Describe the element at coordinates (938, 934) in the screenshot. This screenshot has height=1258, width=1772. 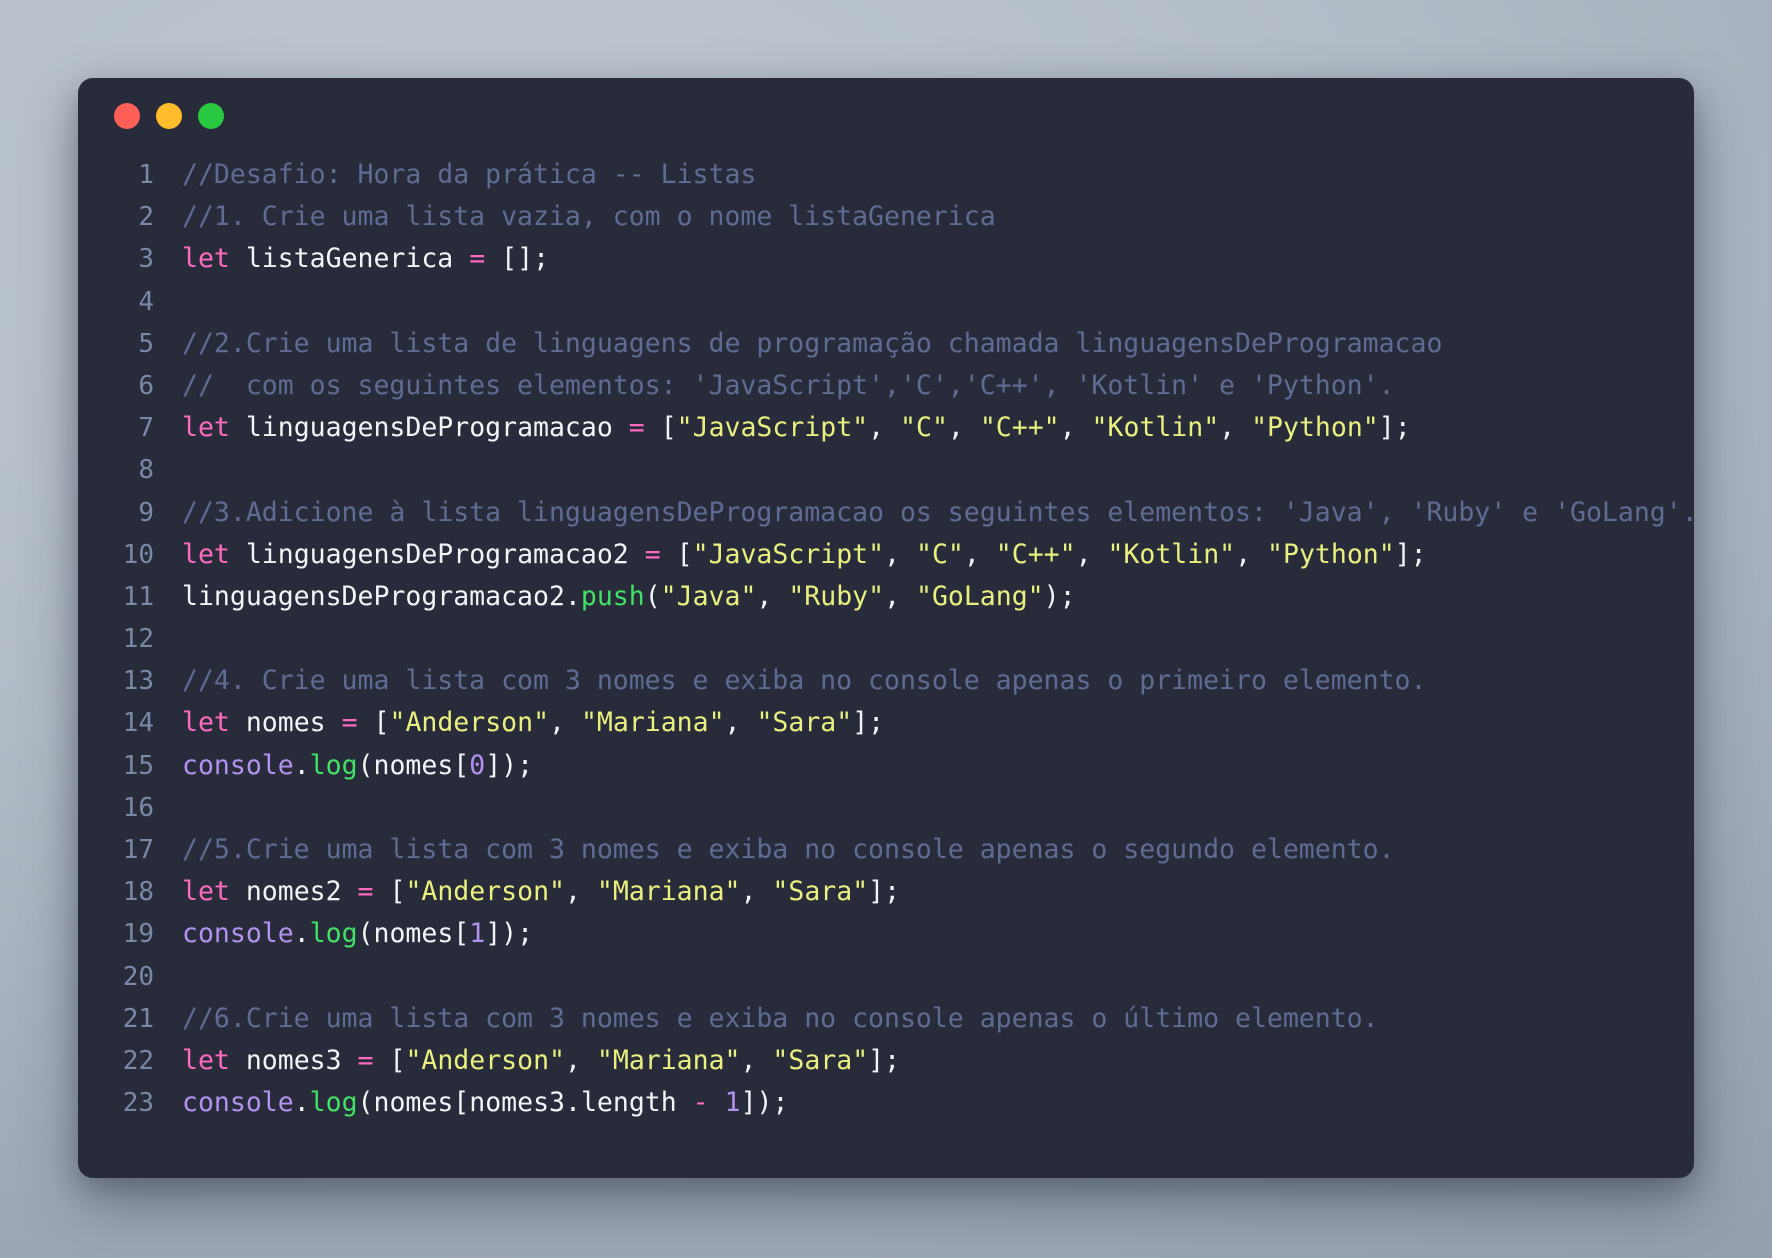
I see `code-line-content: console.log(nomes[1]);` at that location.